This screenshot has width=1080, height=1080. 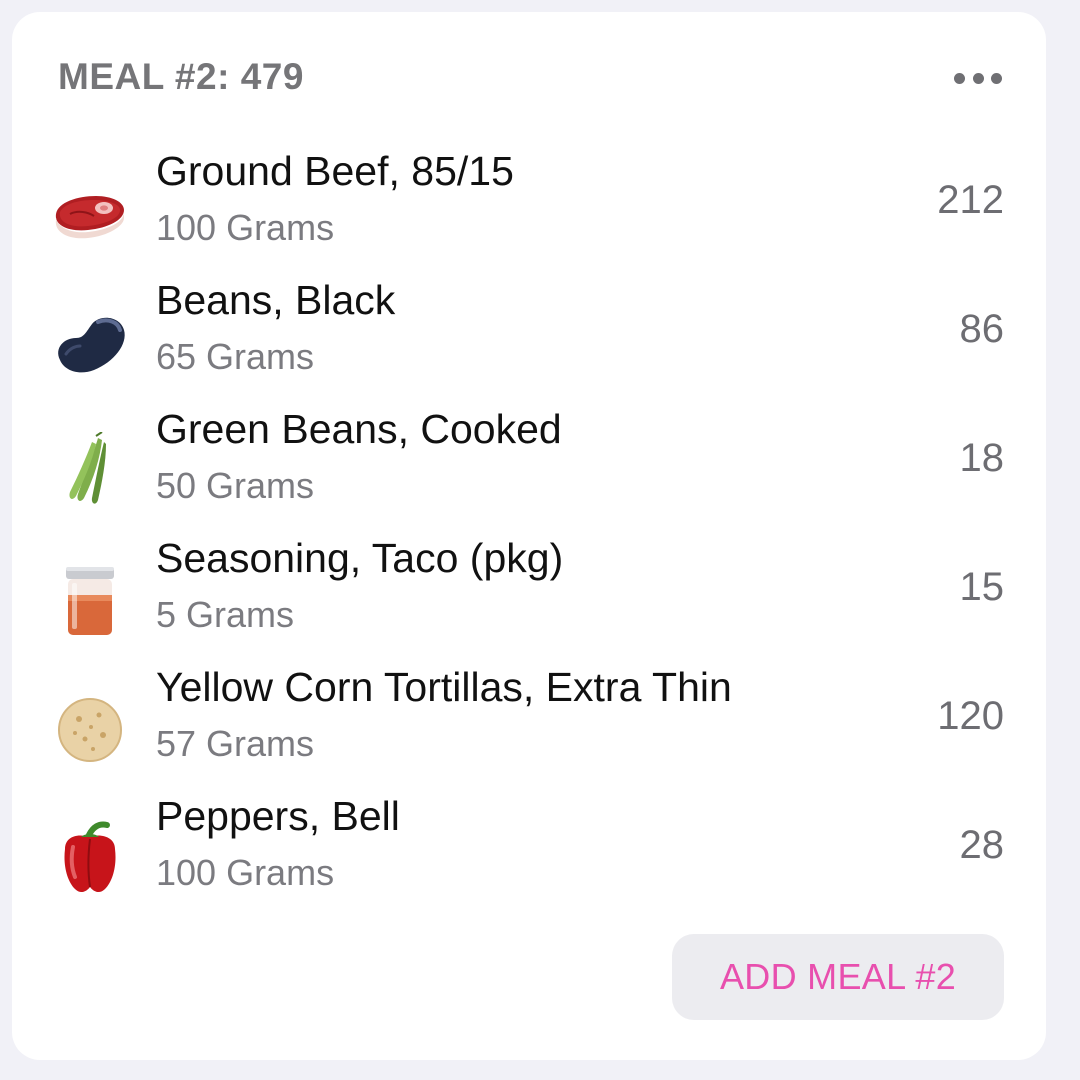 I want to click on food-calories: 86, so click(x=982, y=329).